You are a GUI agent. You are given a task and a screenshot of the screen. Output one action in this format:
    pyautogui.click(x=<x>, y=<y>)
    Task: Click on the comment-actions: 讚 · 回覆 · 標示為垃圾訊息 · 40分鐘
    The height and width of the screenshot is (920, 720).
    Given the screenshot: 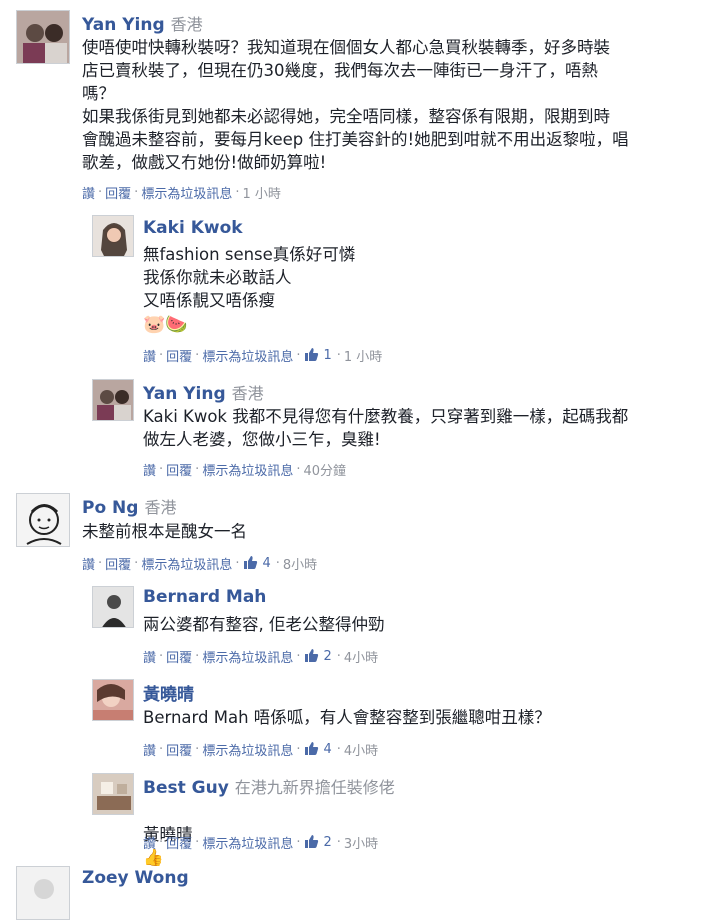 What is the action you would take?
    pyautogui.click(x=245, y=469)
    